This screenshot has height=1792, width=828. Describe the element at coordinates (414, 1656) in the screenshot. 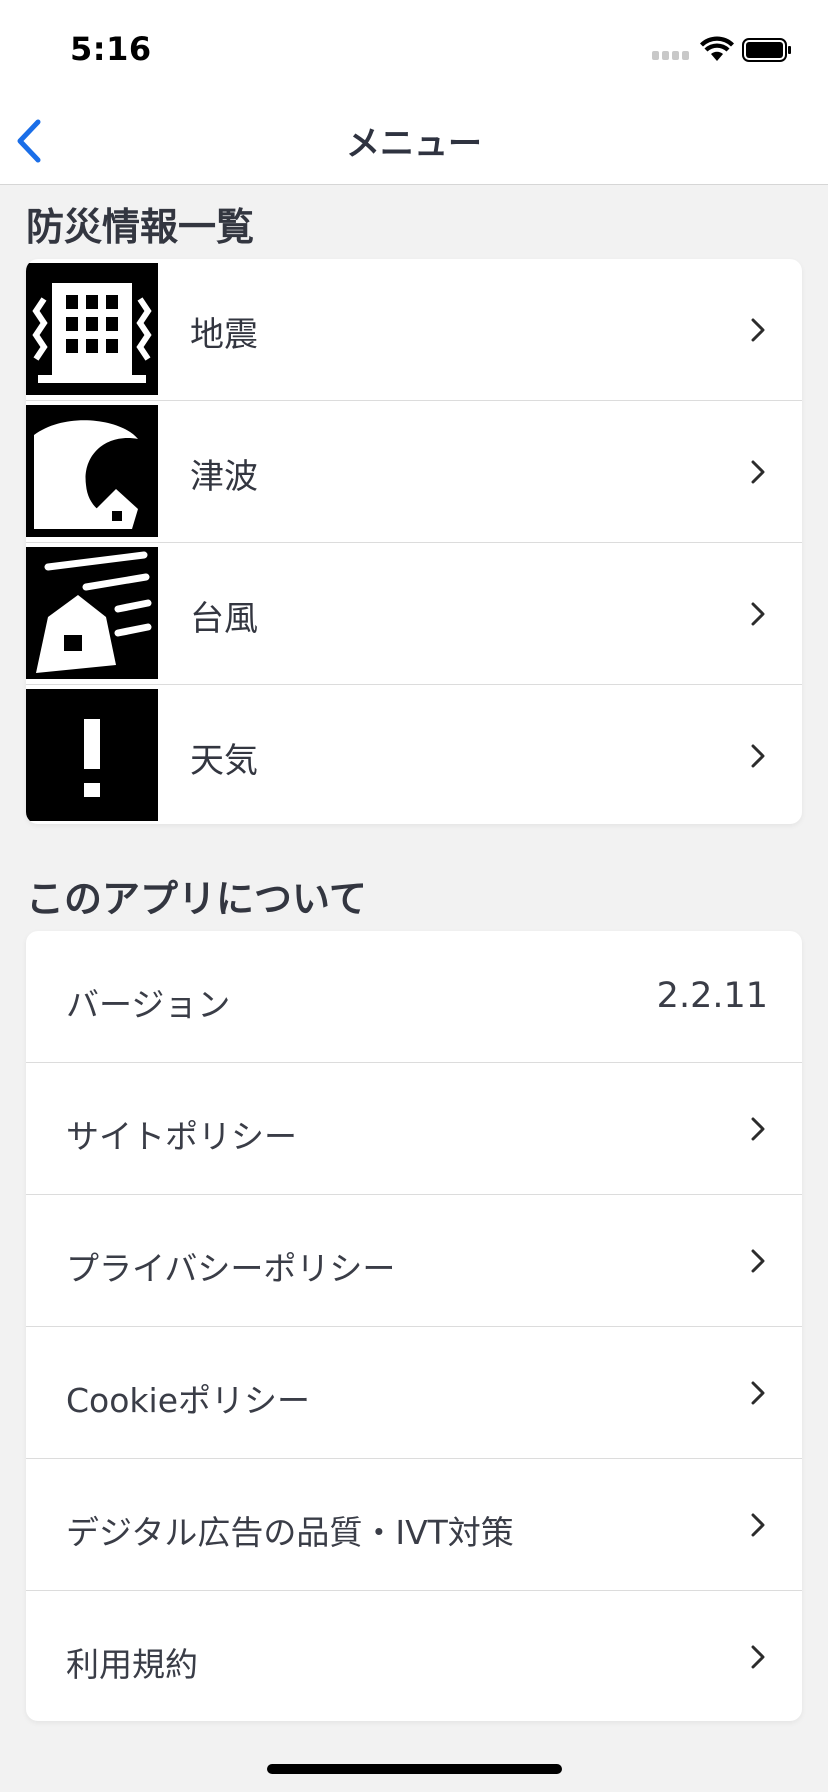

I see `list-item-terms-of-use: 利用規約` at that location.